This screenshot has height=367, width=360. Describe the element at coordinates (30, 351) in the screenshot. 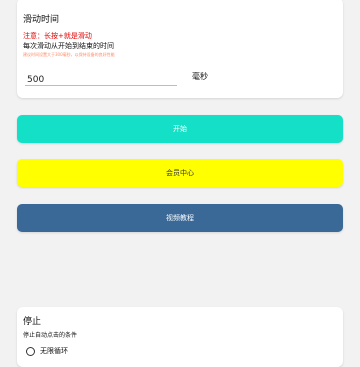

I see `radio-circle-icon` at that location.